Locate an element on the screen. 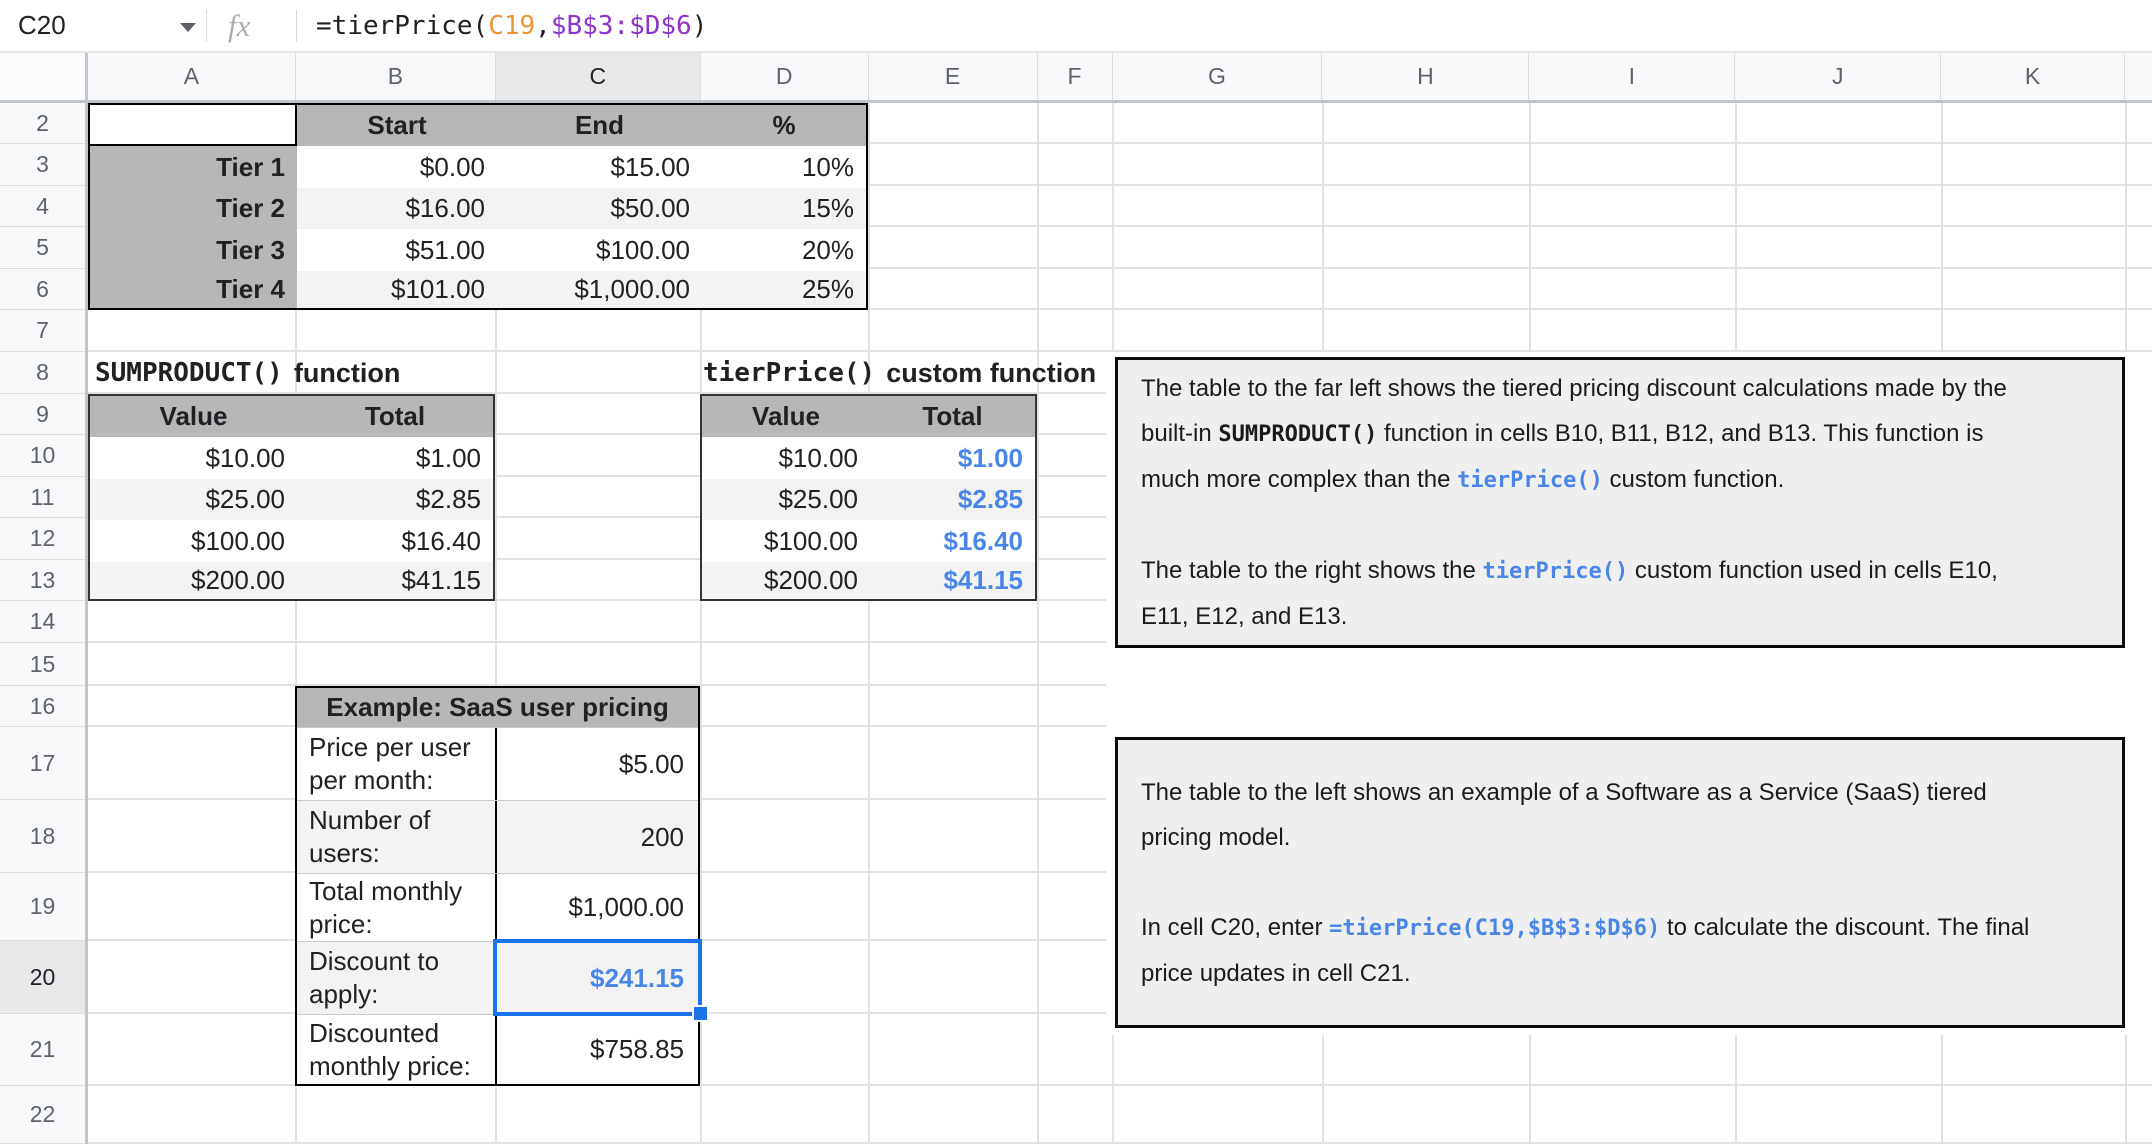 The width and height of the screenshot is (2152, 1144). cell: Tier 3 is located at coordinates (193, 250).